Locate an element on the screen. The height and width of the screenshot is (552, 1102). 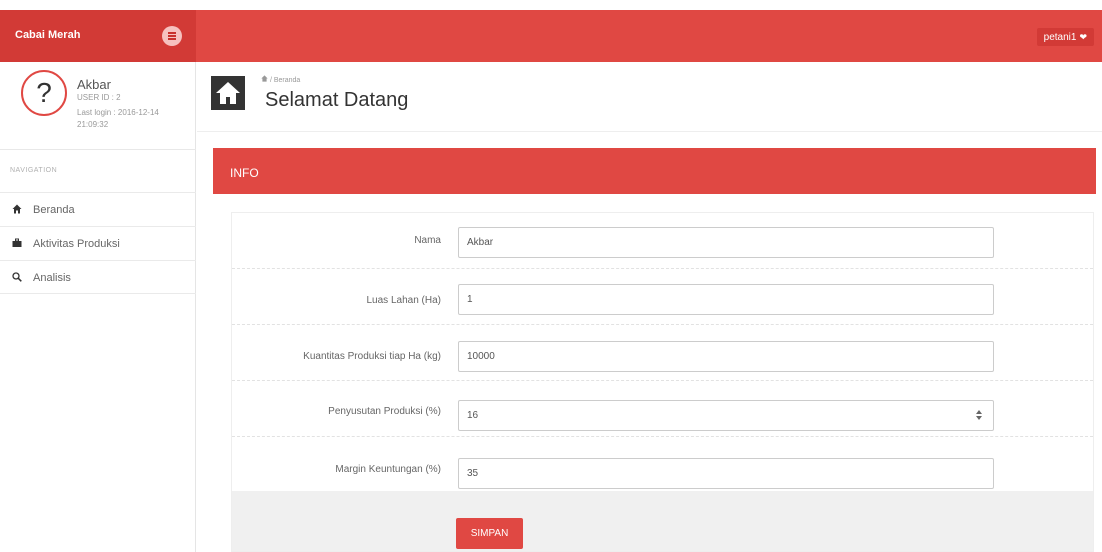
question-mark-icon: ? is located at coordinates (44, 92).